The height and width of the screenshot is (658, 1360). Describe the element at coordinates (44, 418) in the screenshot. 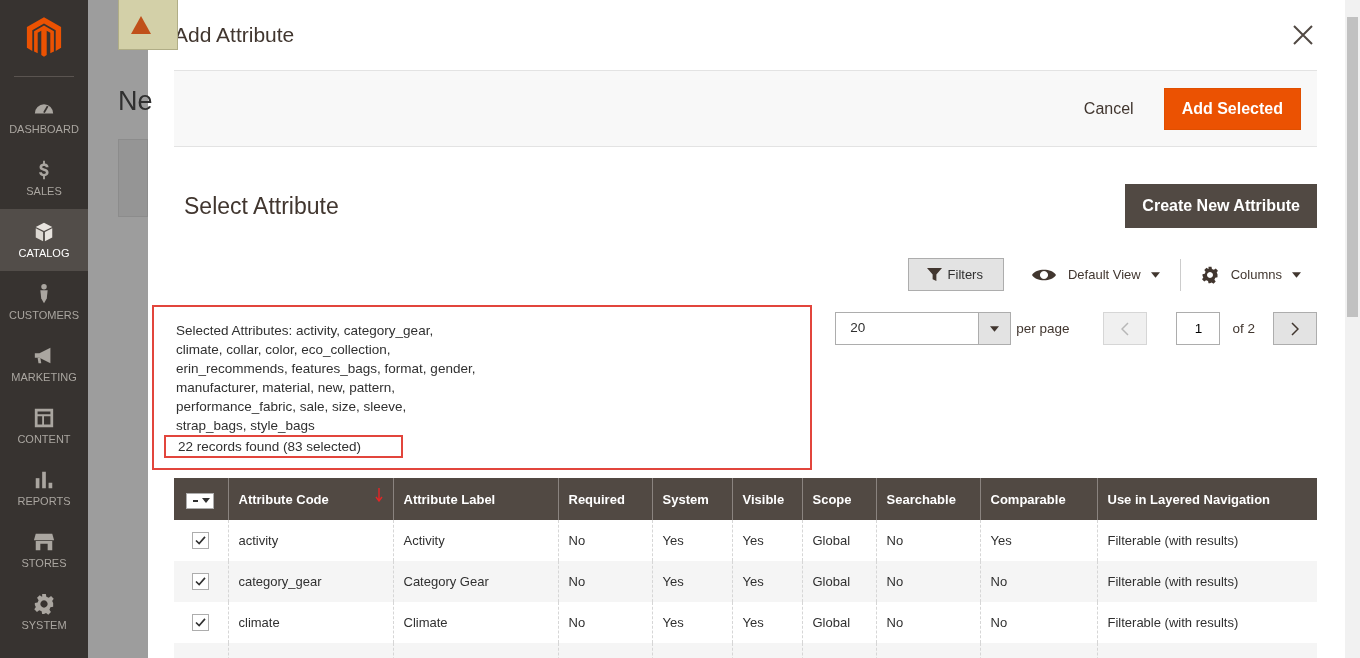

I see `layout-icon` at that location.